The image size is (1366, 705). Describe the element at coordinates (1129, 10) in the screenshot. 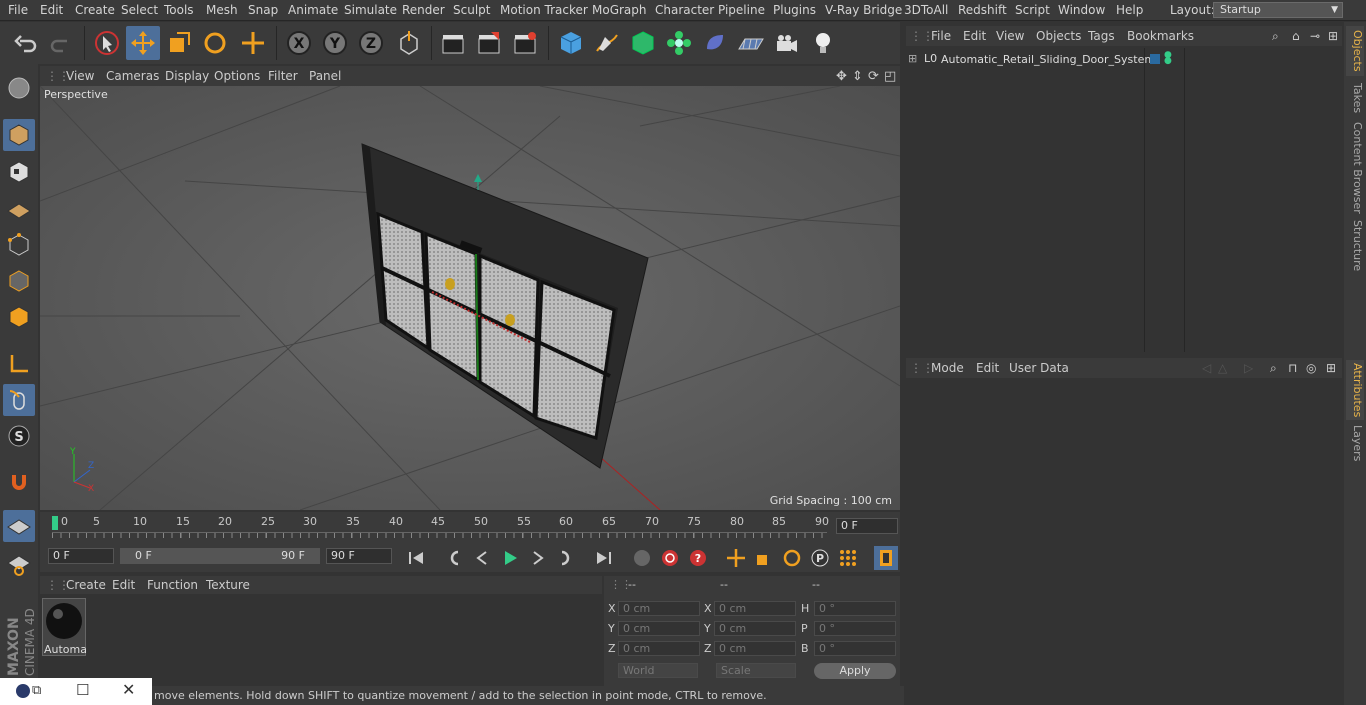

I see `menu-help: Help` at that location.